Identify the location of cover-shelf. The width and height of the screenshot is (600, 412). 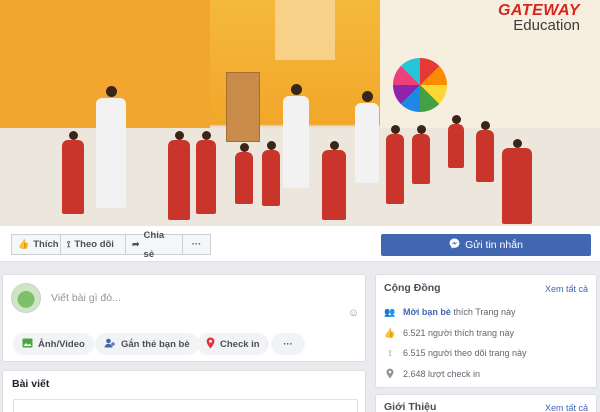
(243, 107).